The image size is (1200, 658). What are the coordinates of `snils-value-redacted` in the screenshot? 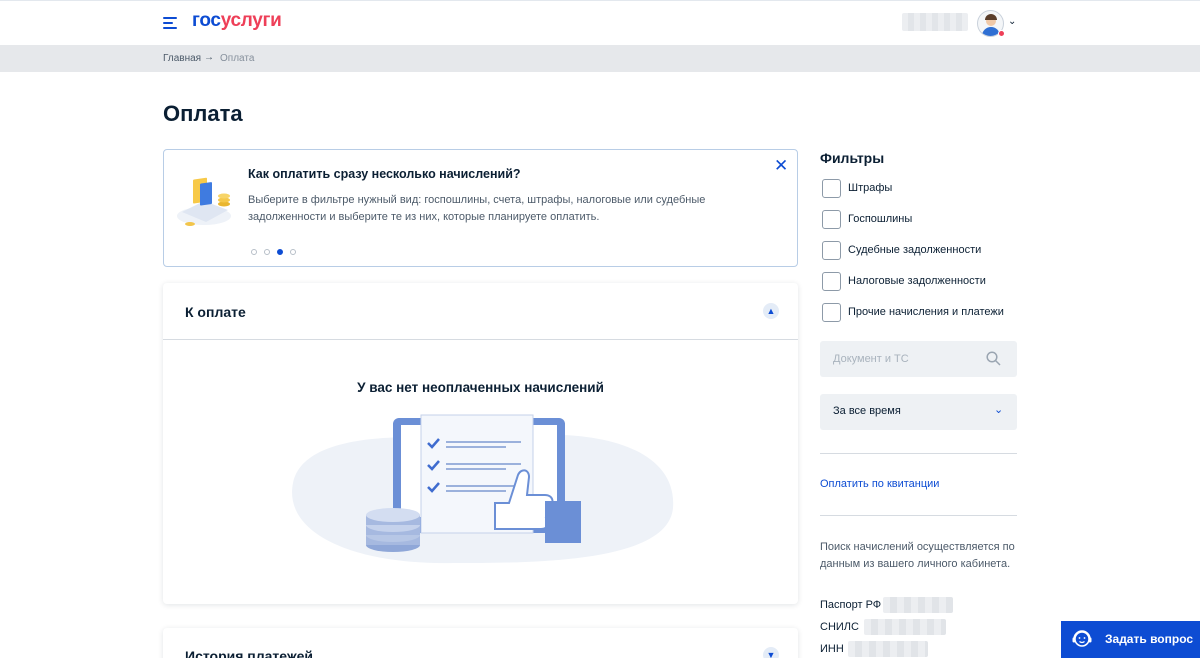 It's located at (905, 627).